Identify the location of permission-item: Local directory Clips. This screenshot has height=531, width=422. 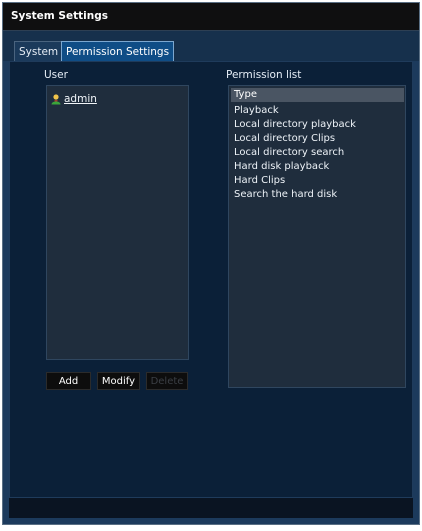
(284, 139).